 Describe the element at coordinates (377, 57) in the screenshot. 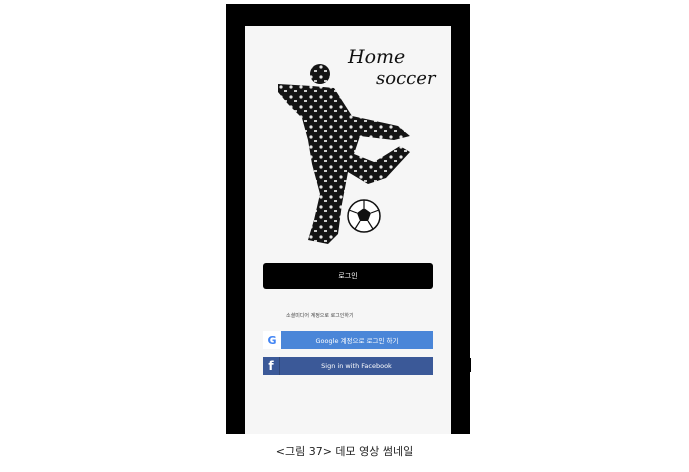

I see `app-logo-home: Home` at that location.